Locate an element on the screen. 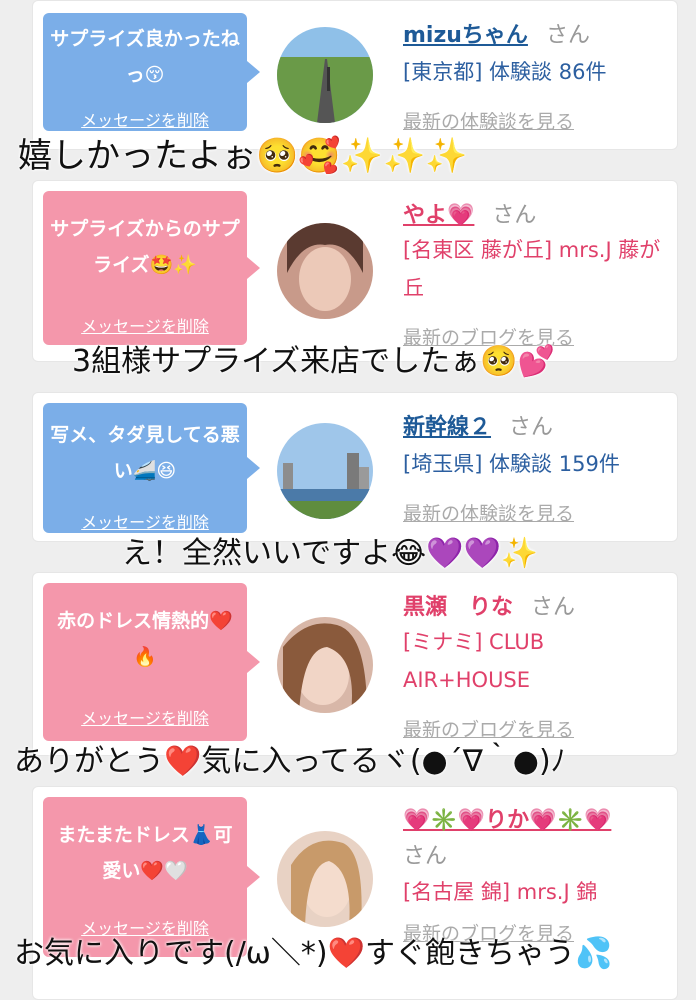 This screenshot has width=696, height=1000. message-text: サプライズからのサプライズ🤩✨ is located at coordinates (145, 247).